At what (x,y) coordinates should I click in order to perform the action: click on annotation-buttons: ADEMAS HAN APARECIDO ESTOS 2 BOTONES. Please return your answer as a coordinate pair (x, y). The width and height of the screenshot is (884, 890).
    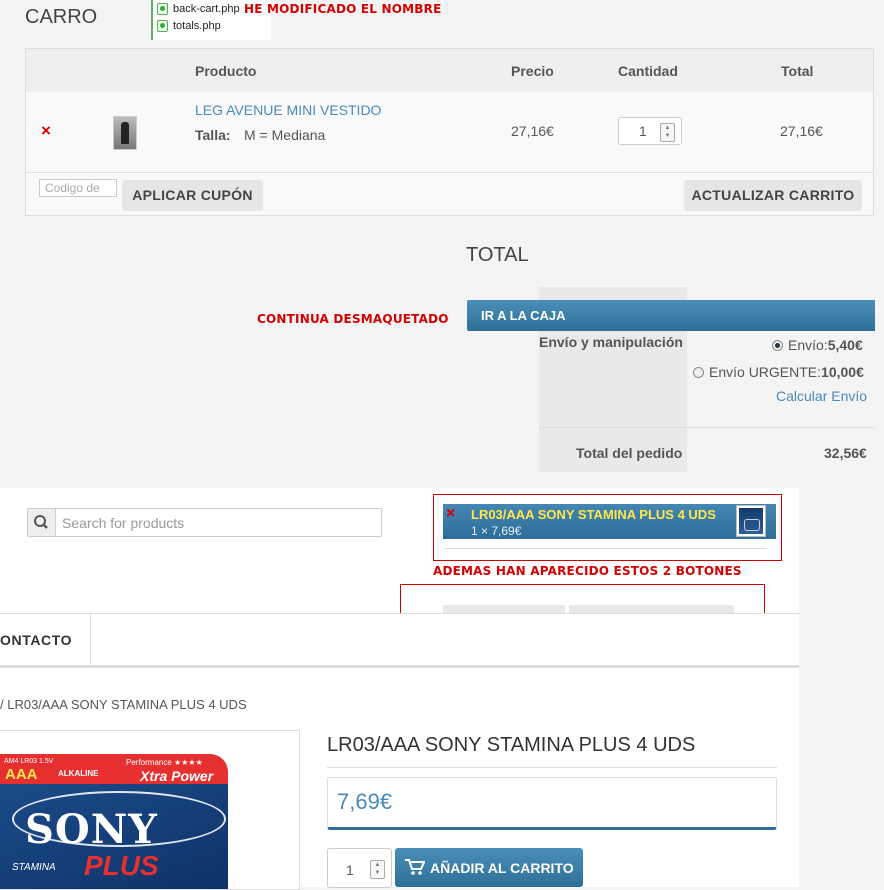
    Looking at the image, I should click on (587, 571).